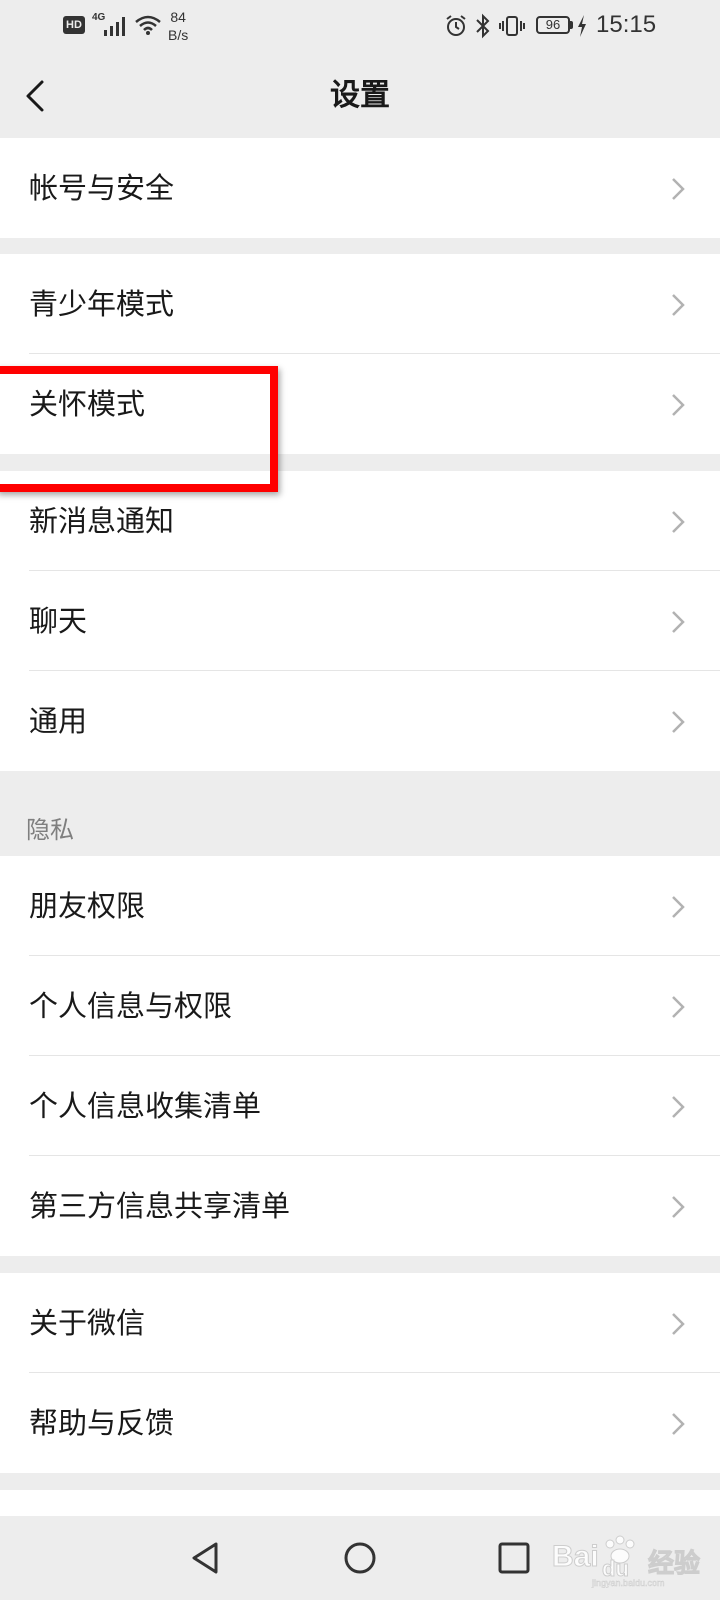 The image size is (720, 1600). I want to click on navigation-bar: 设置, so click(360, 96).